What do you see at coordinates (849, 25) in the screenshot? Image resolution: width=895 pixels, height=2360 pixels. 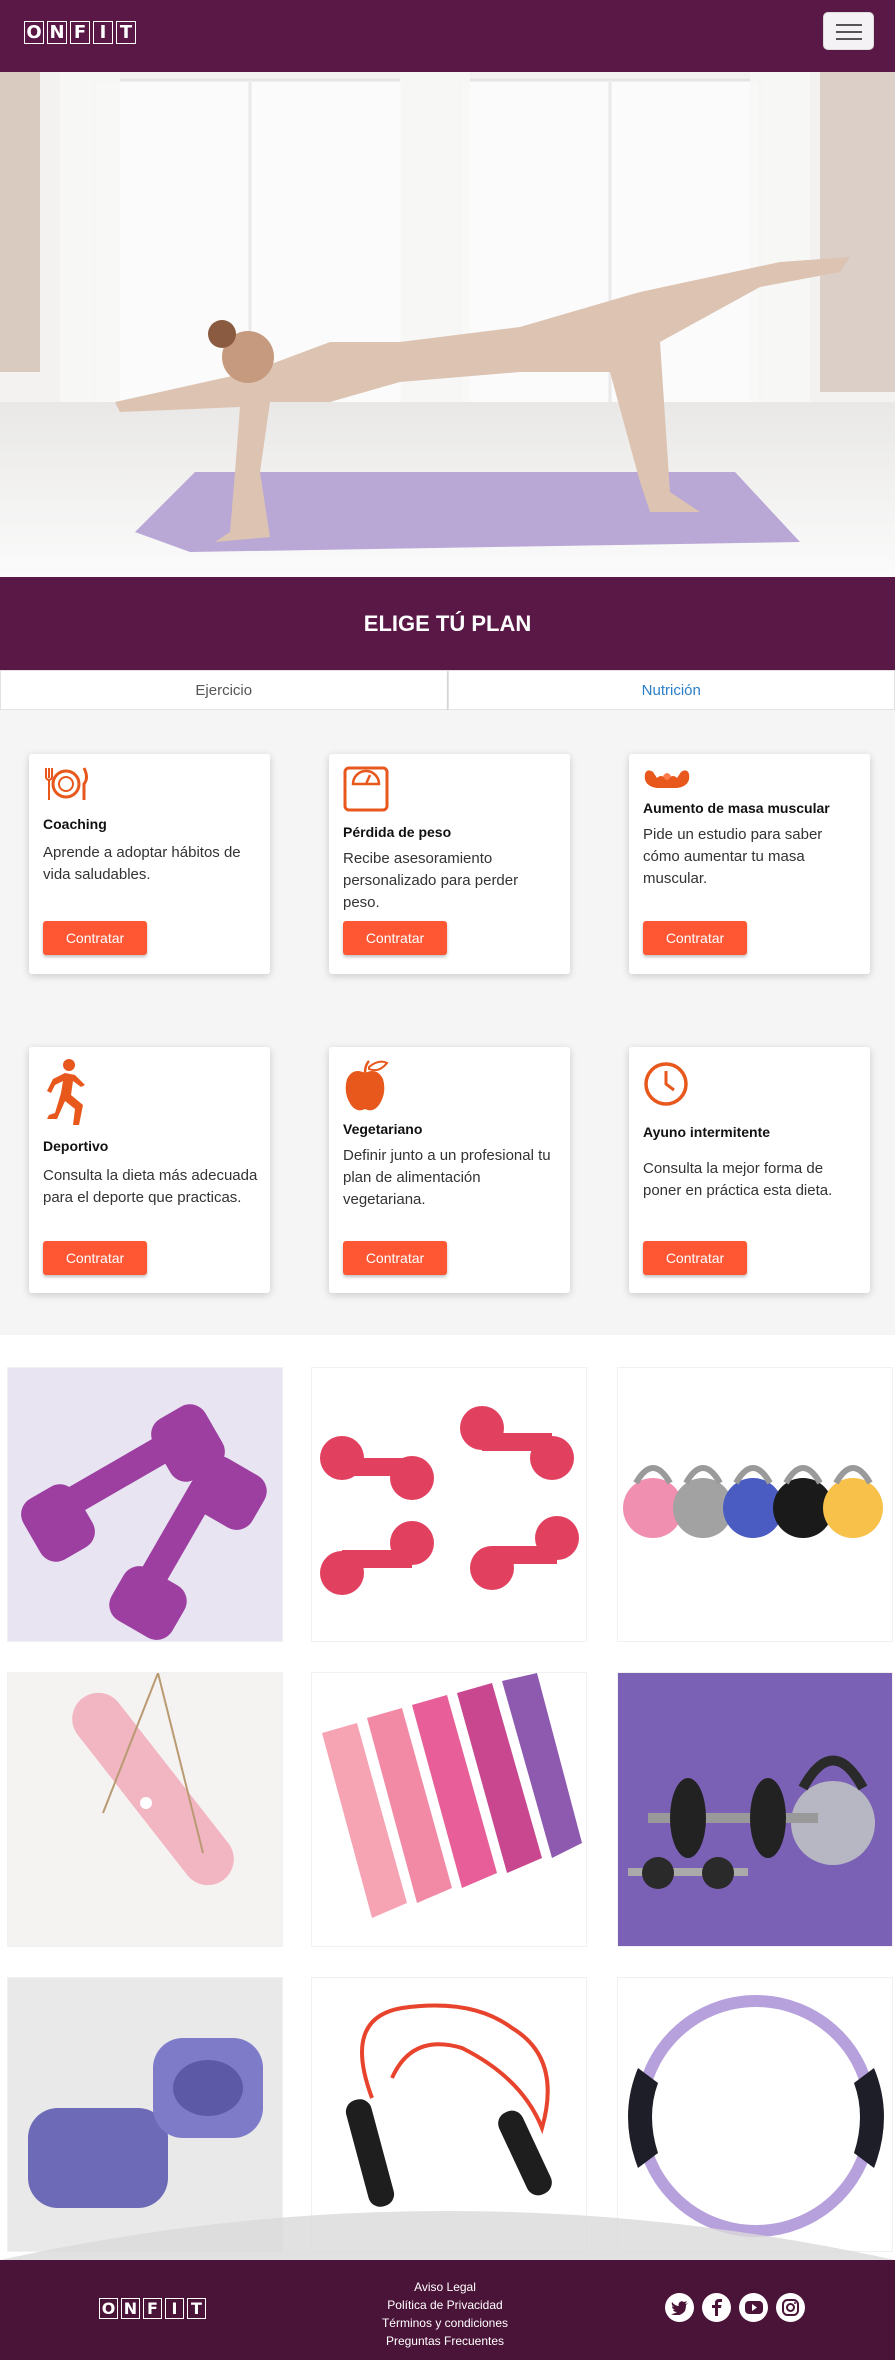 I see `hamburger-icon` at bounding box center [849, 25].